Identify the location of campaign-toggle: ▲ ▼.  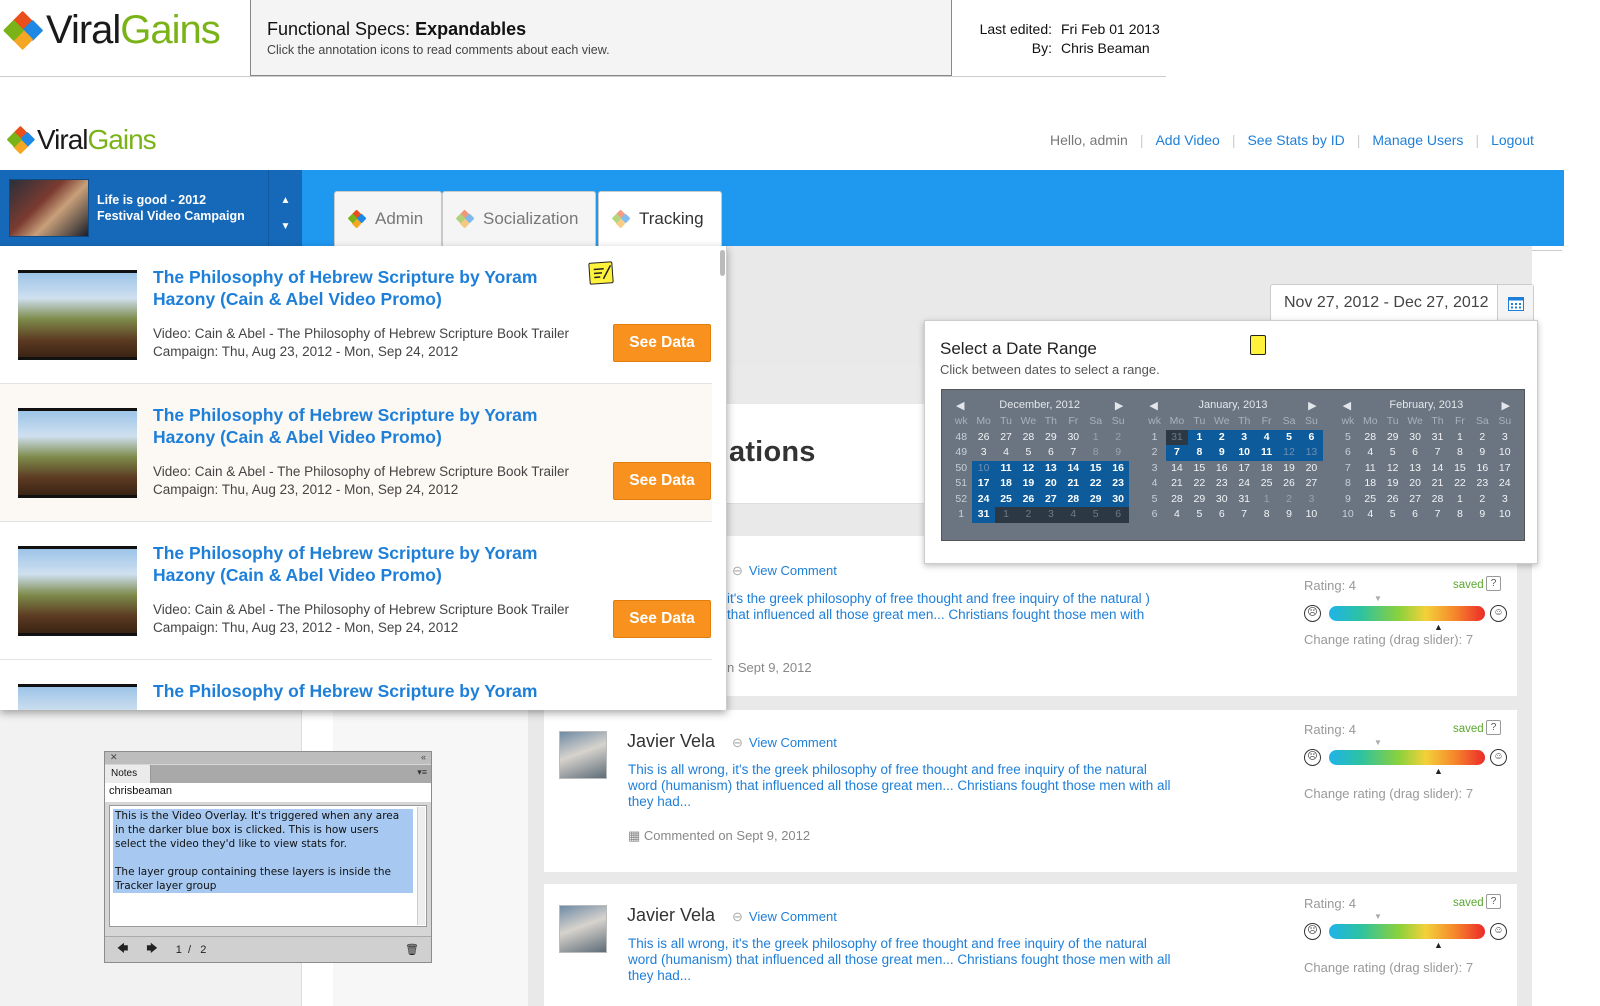
(285, 208).